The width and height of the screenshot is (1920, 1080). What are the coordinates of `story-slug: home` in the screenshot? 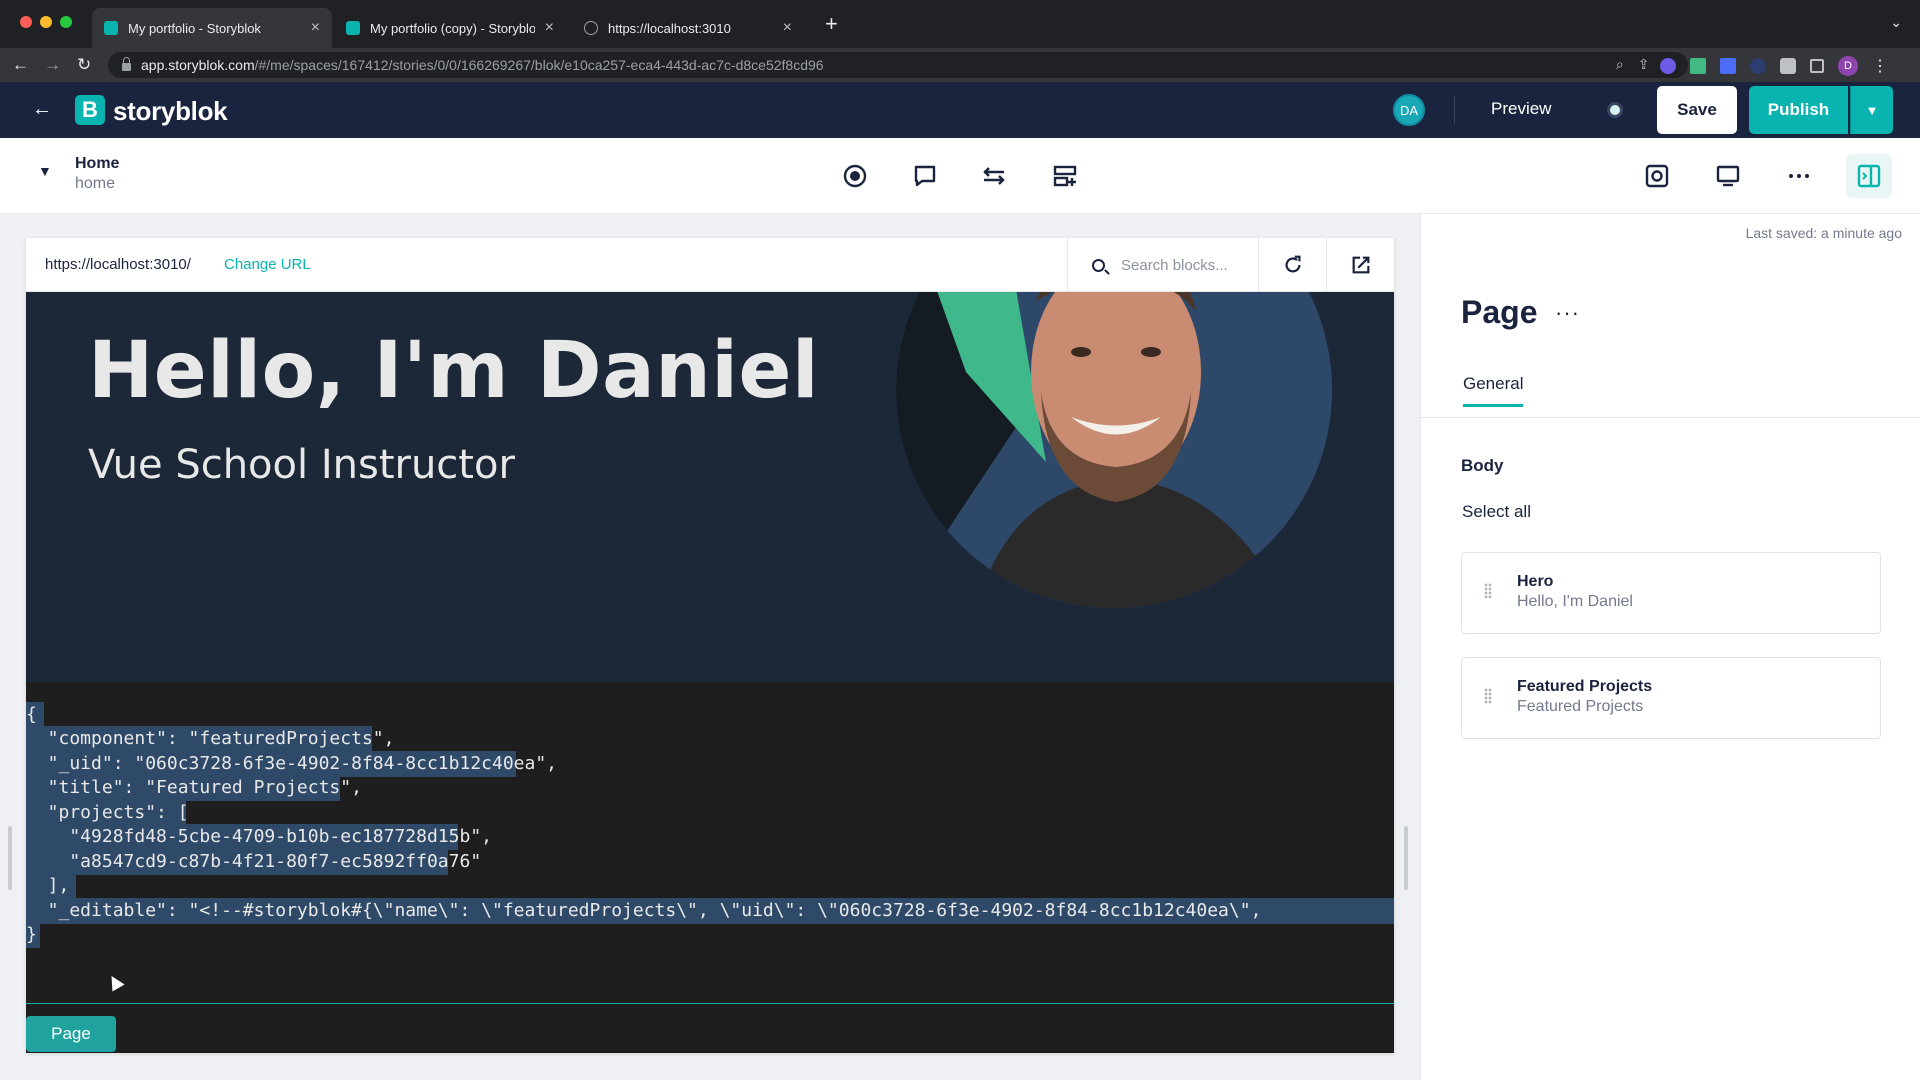 It's located at (95, 183).